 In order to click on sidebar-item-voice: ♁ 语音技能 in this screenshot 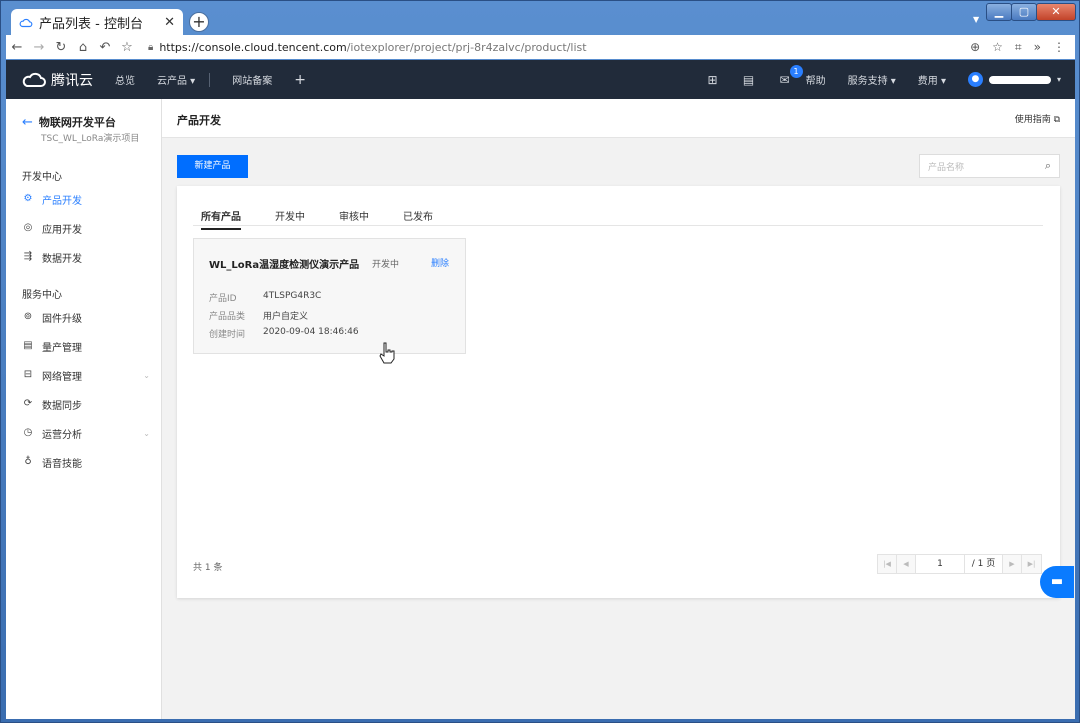, I will do `click(86, 462)`.